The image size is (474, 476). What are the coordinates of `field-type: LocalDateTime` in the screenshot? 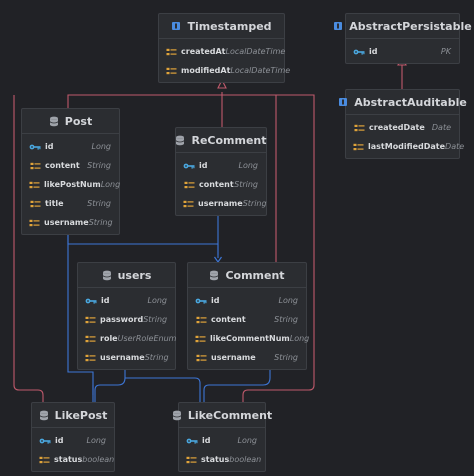 It's located at (260, 70).